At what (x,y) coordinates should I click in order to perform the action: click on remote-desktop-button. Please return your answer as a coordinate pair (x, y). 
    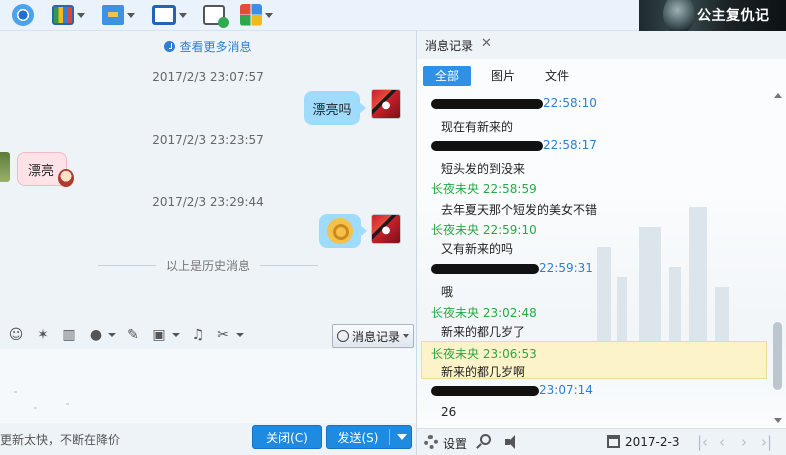
    Looking at the image, I should click on (169, 15).